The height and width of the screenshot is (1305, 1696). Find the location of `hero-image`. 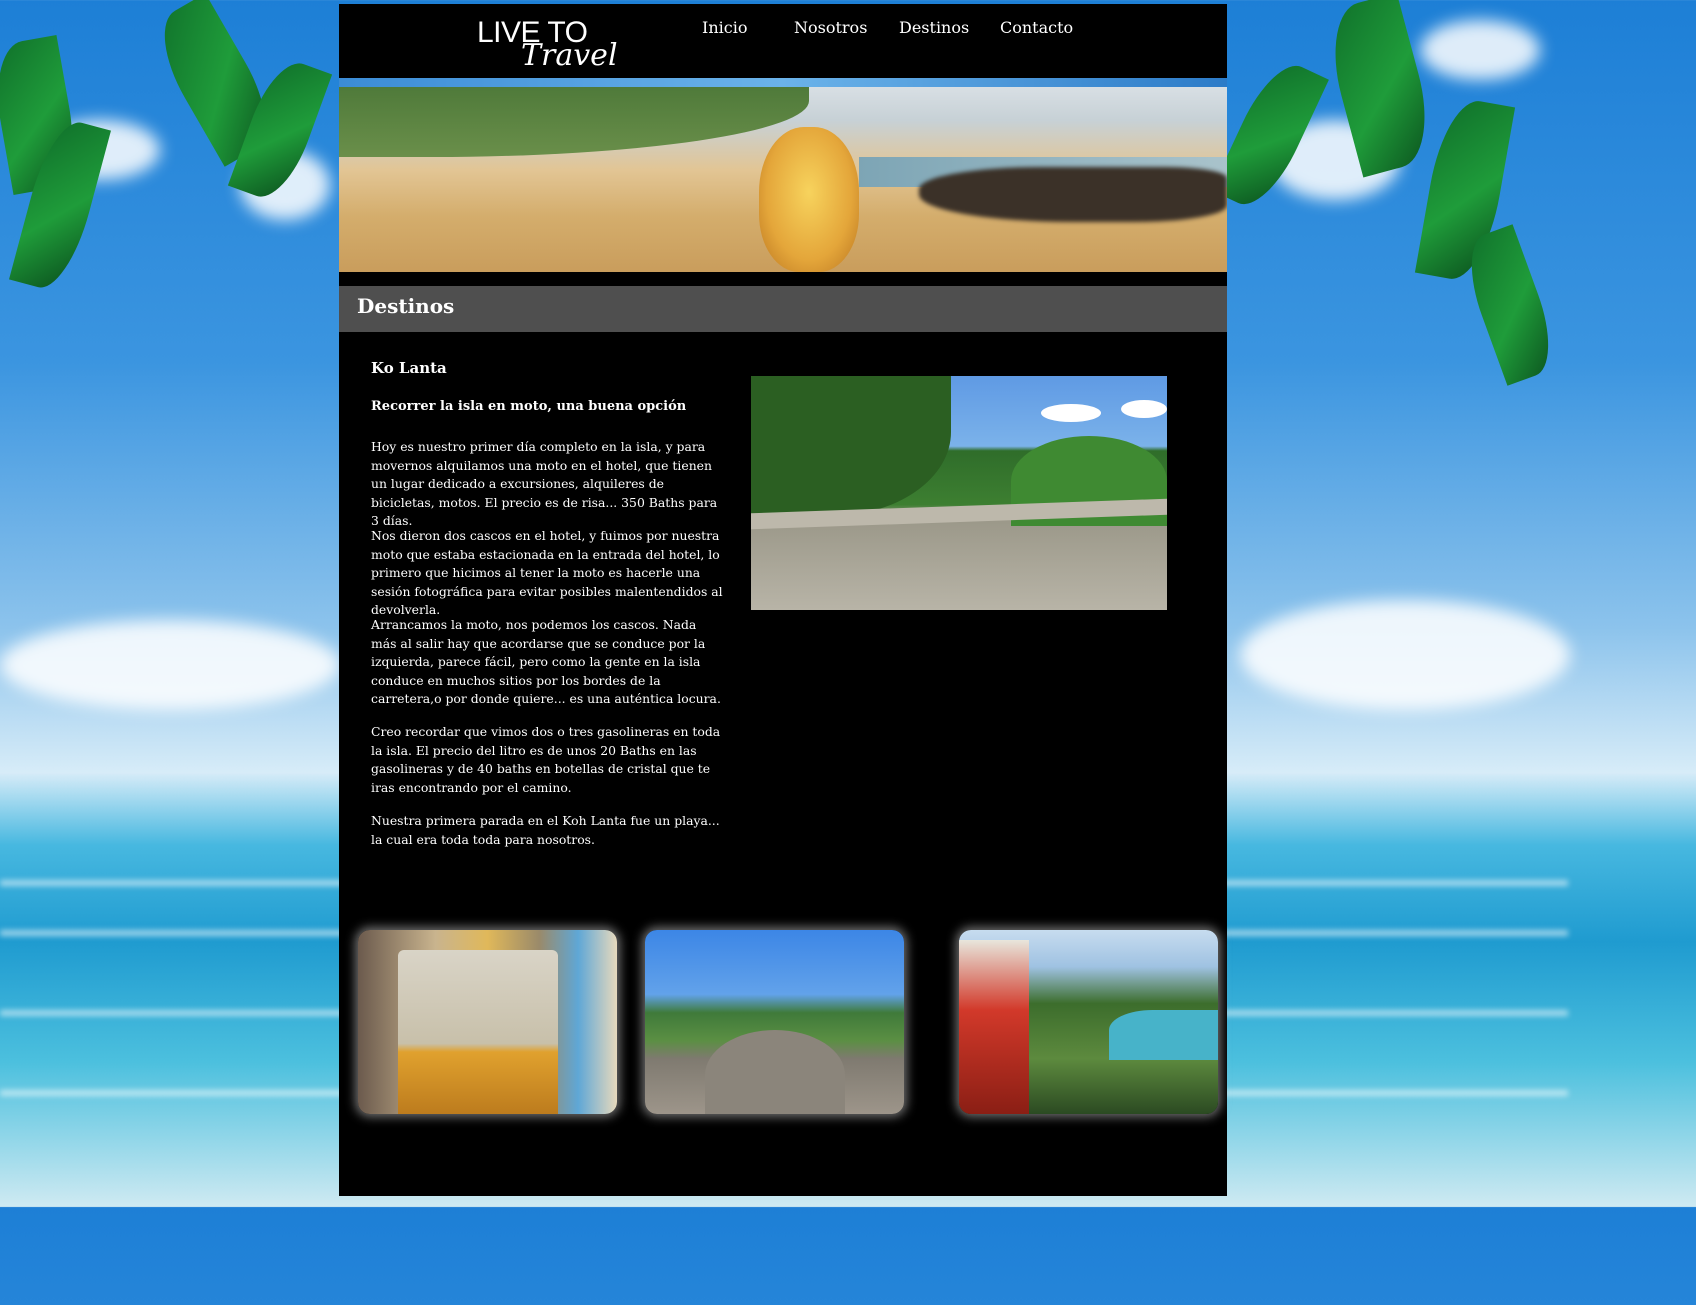

hero-image is located at coordinates (783, 179).